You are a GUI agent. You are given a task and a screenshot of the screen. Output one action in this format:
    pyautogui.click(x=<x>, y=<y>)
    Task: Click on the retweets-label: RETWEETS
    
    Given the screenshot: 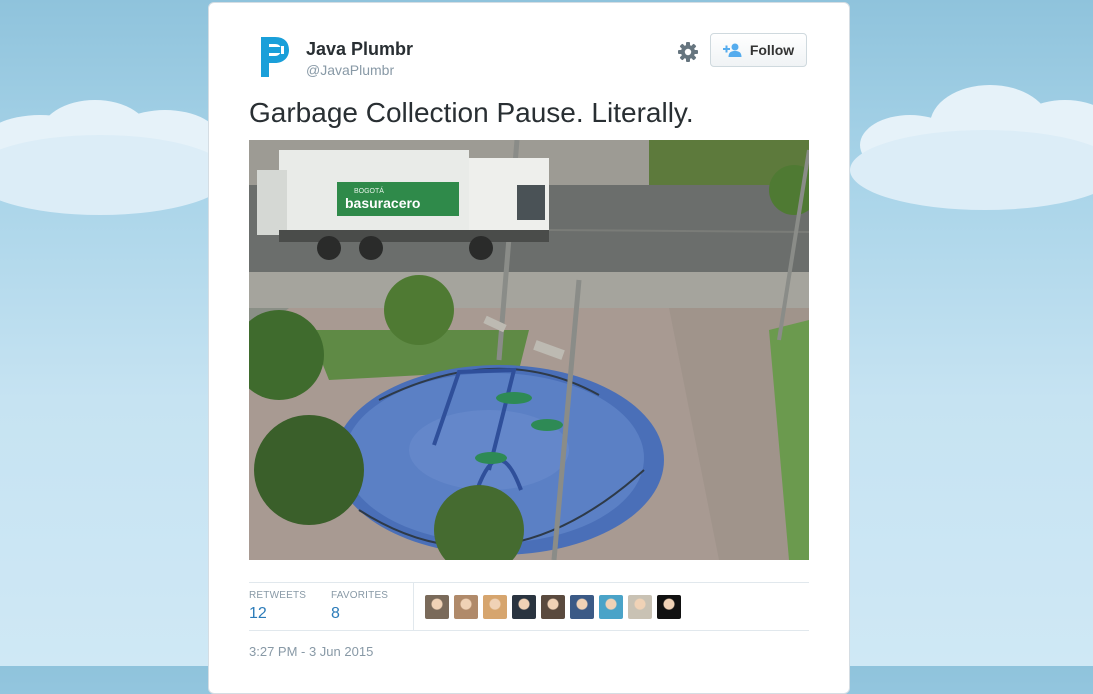 What is the action you would take?
    pyautogui.click(x=278, y=595)
    